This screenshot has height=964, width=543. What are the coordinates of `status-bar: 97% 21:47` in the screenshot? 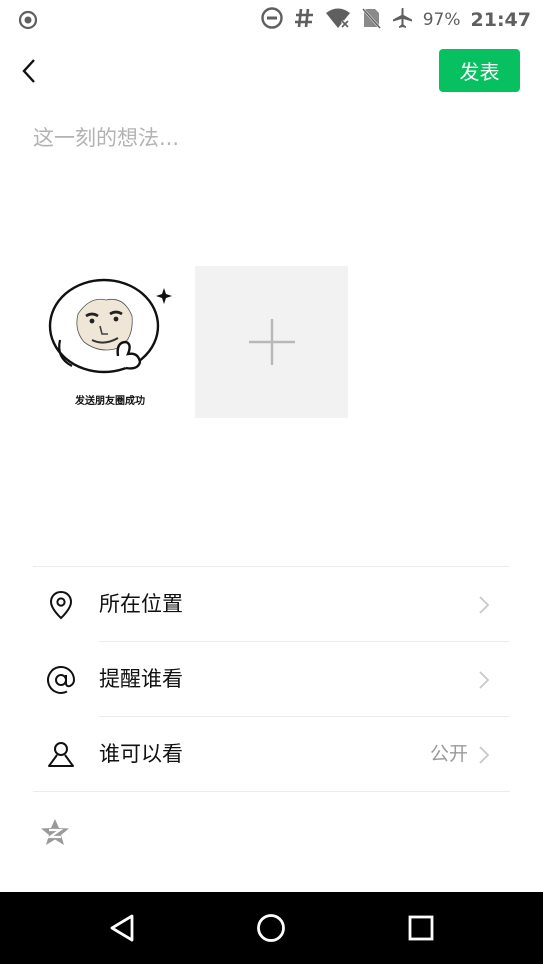 It's located at (271, 20).